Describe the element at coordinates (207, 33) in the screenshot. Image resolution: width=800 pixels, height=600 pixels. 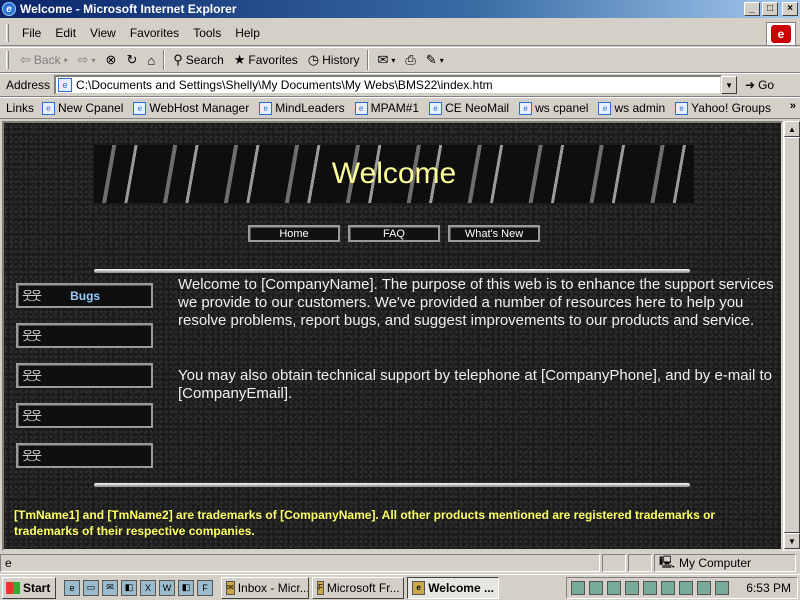
I see `menu-tools: Tools` at that location.